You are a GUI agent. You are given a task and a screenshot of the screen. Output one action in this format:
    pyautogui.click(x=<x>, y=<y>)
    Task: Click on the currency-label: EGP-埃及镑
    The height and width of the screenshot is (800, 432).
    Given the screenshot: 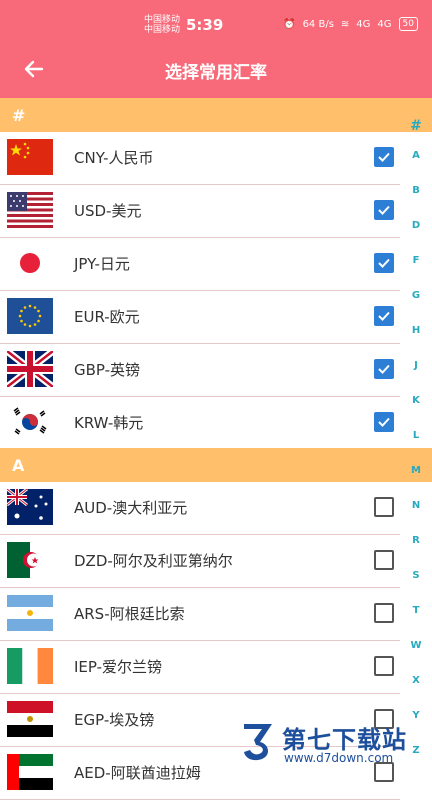 What is the action you would take?
    pyautogui.click(x=114, y=720)
    